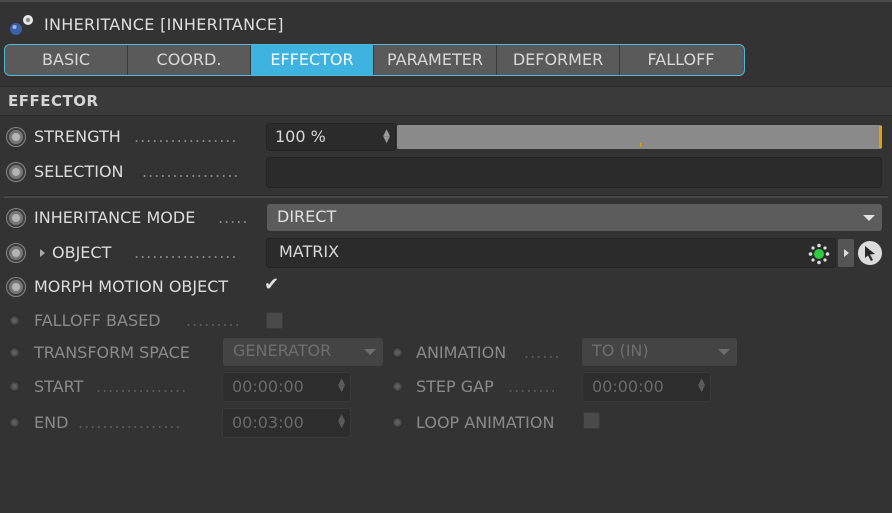 The width and height of the screenshot is (892, 513). I want to click on object-label: OBJECT, so click(82, 252).